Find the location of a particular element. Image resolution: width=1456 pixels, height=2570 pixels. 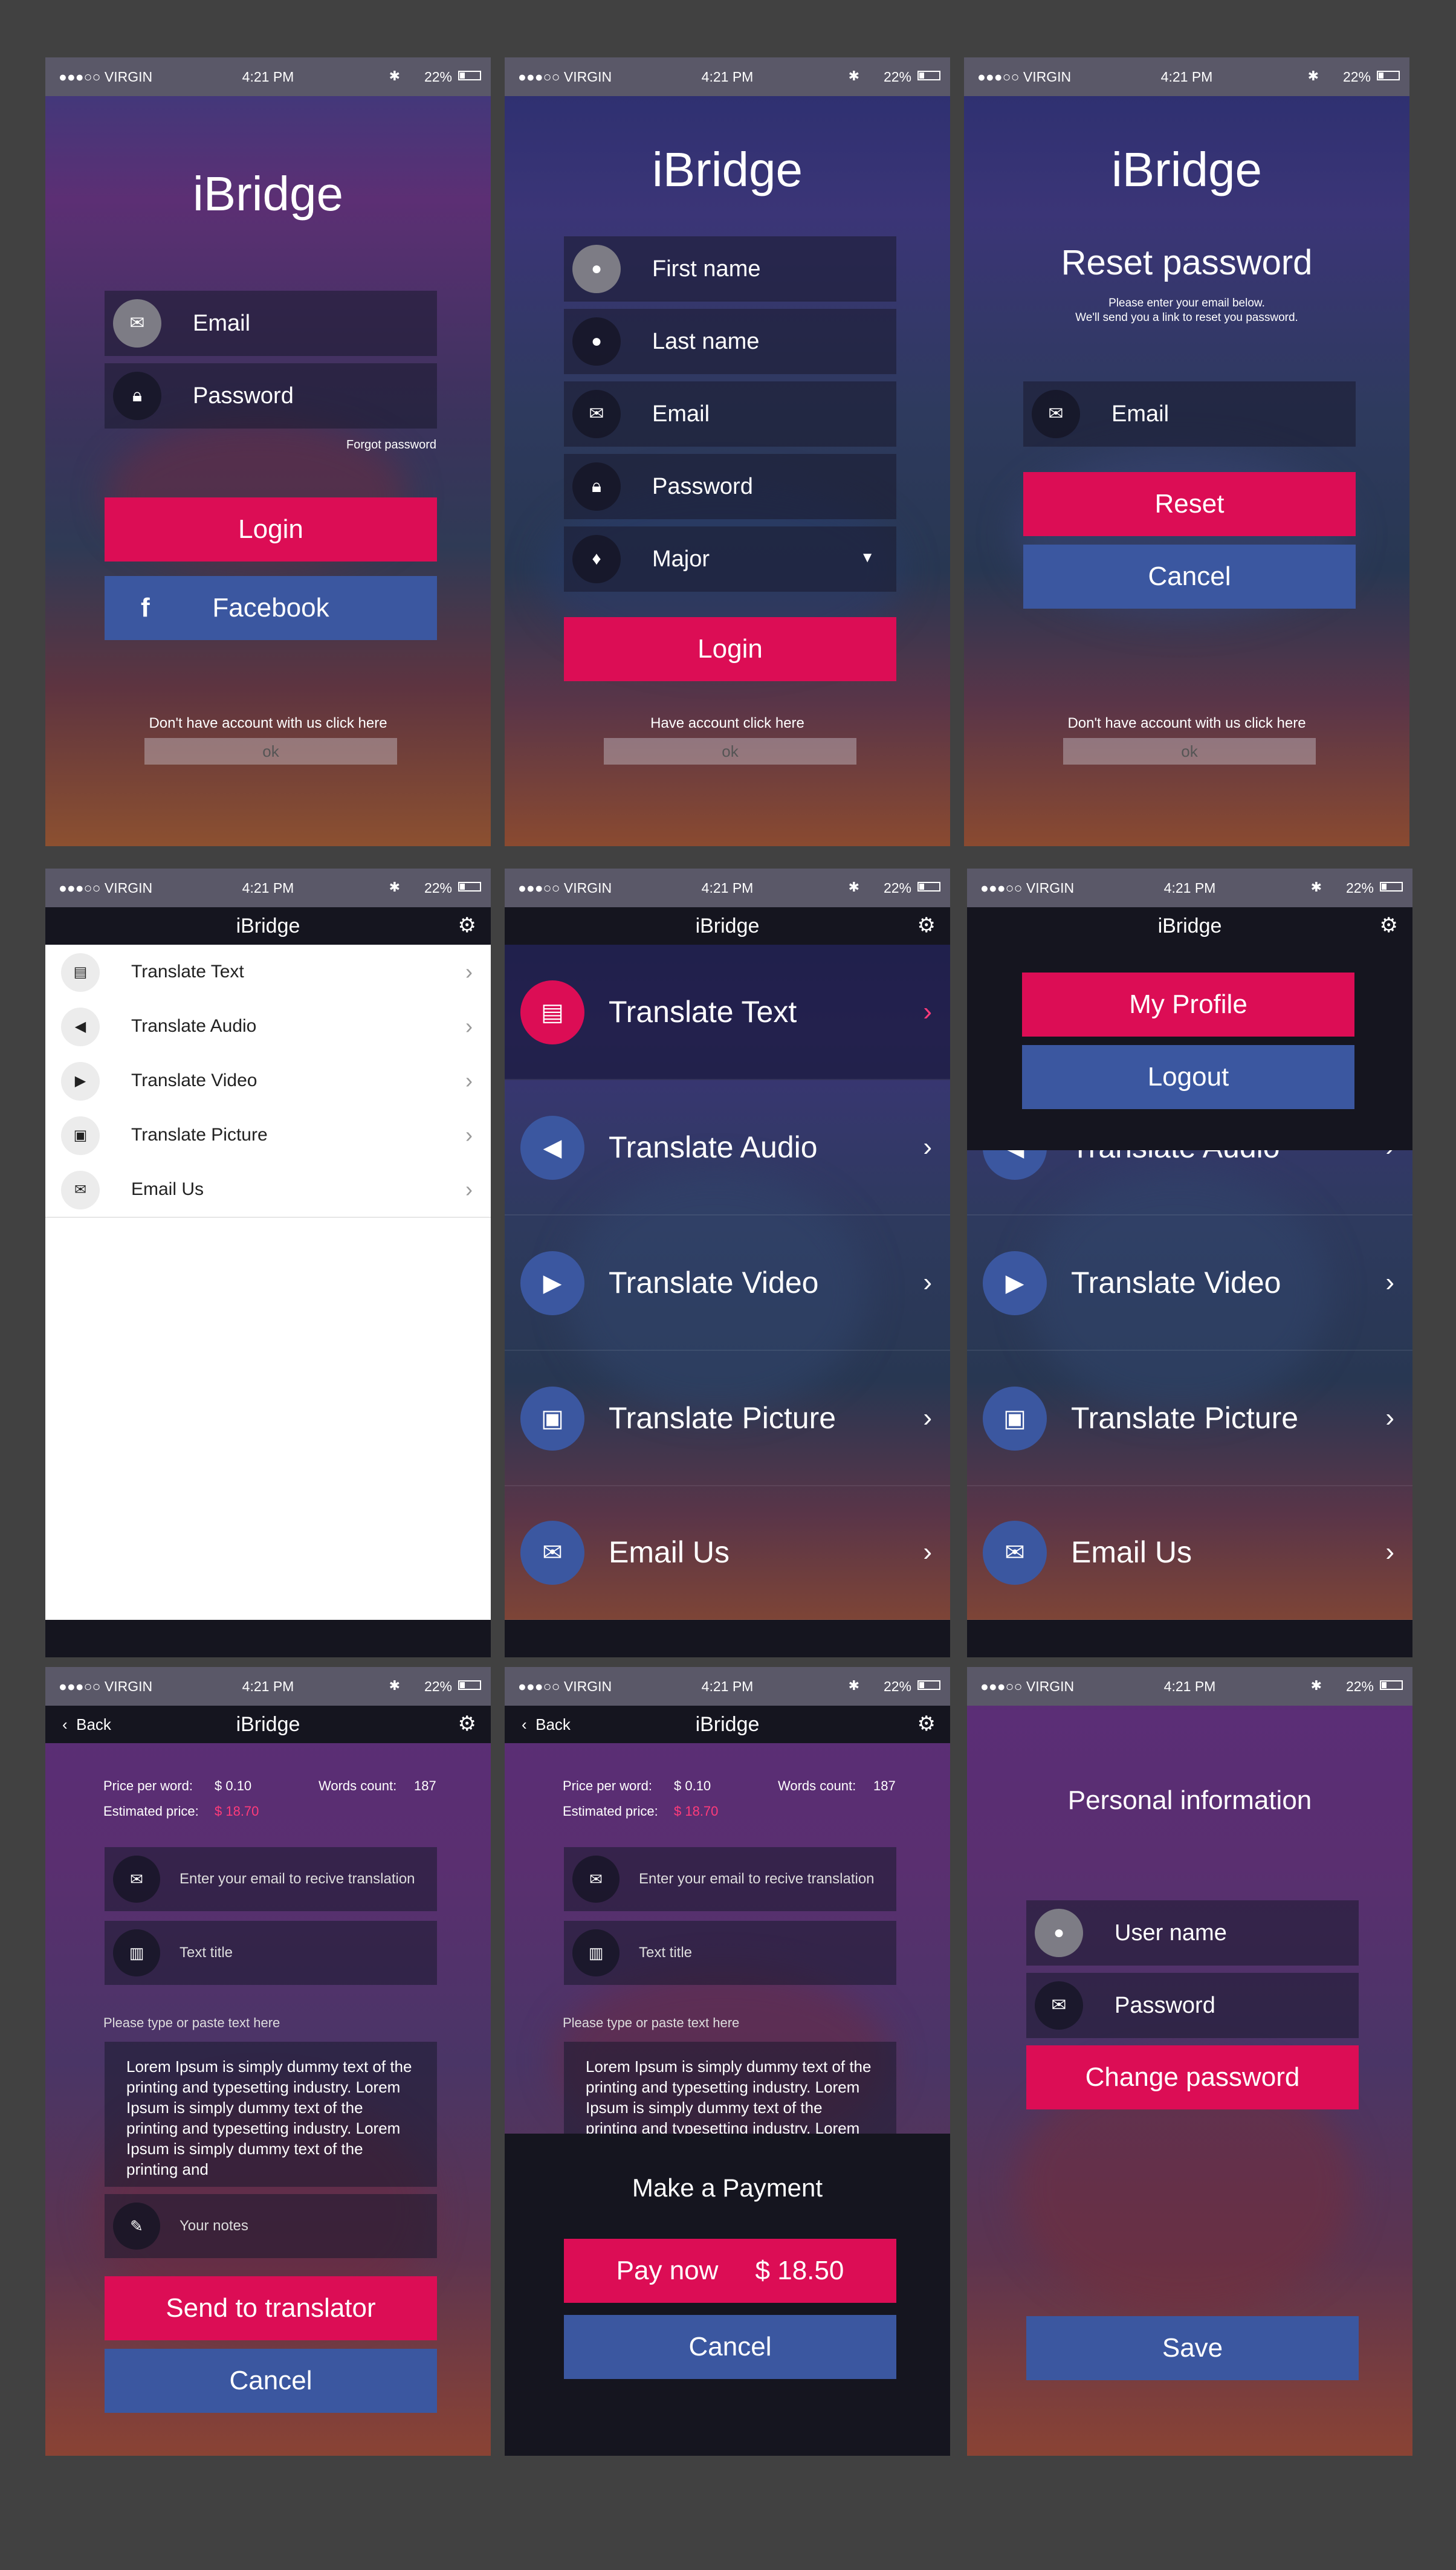

pencil-icon: ✎ is located at coordinates (136, 2226).